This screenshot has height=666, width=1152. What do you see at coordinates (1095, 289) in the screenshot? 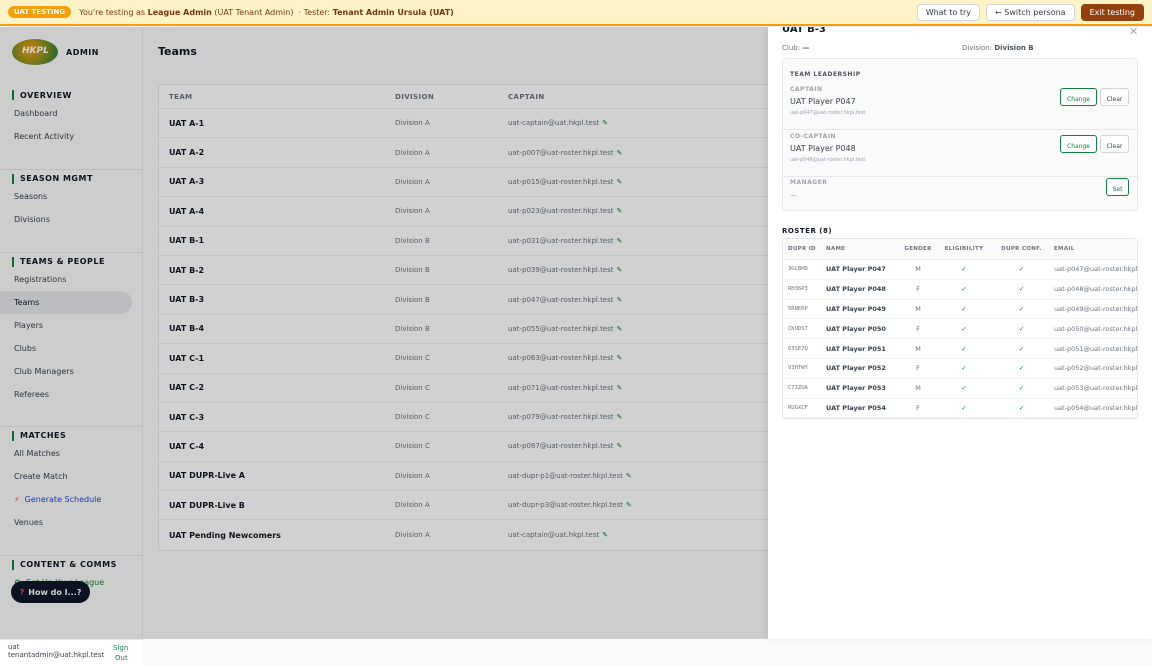
I see `player-email: uat-p048@uat-roster.hkpl.test` at bounding box center [1095, 289].